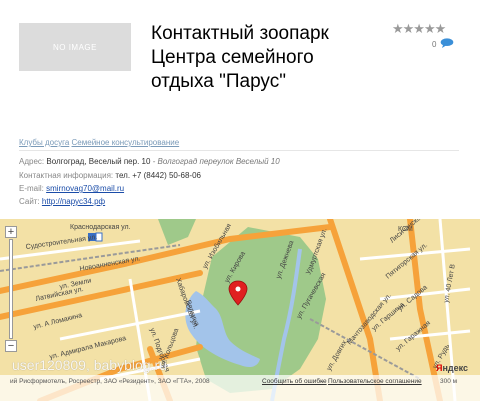 Image resolution: width=480 pixels, height=401 pixels. Describe the element at coordinates (434, 44) in the screenshot. I see `comments-count: 0` at that location.